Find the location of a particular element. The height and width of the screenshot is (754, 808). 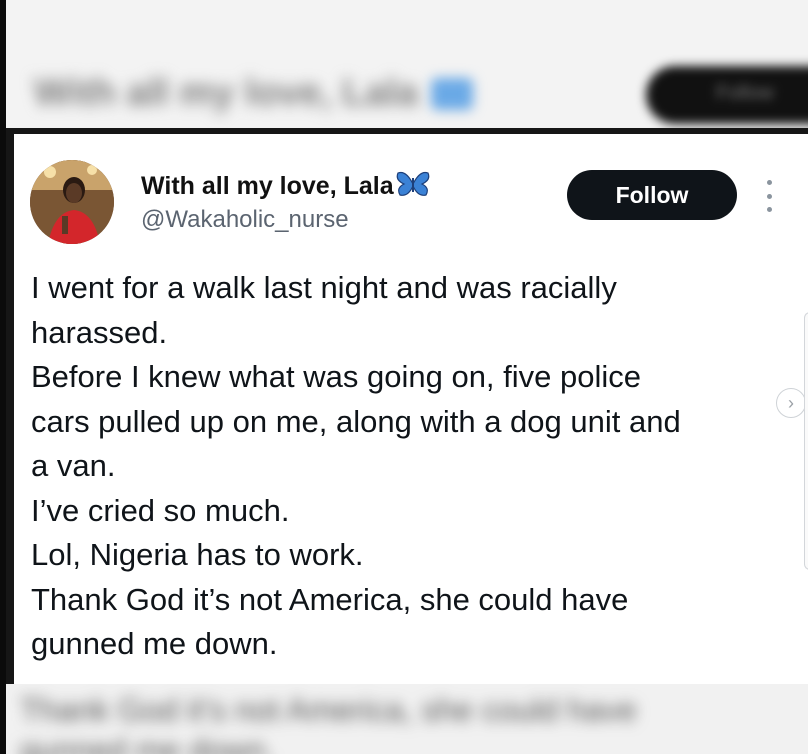

butterfly-icon is located at coordinates (413, 186).